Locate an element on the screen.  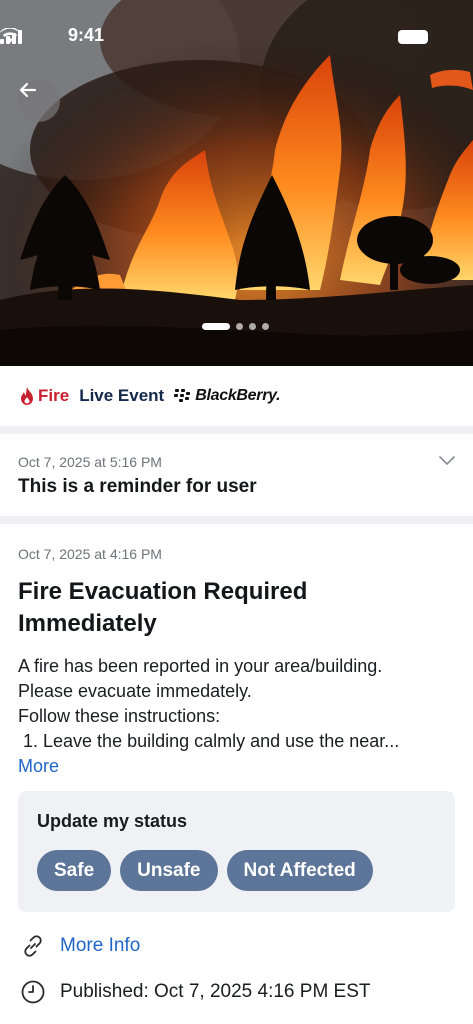
published-date: Published: Oct 7, 2025 4:16 PM EST is located at coordinates (215, 991).